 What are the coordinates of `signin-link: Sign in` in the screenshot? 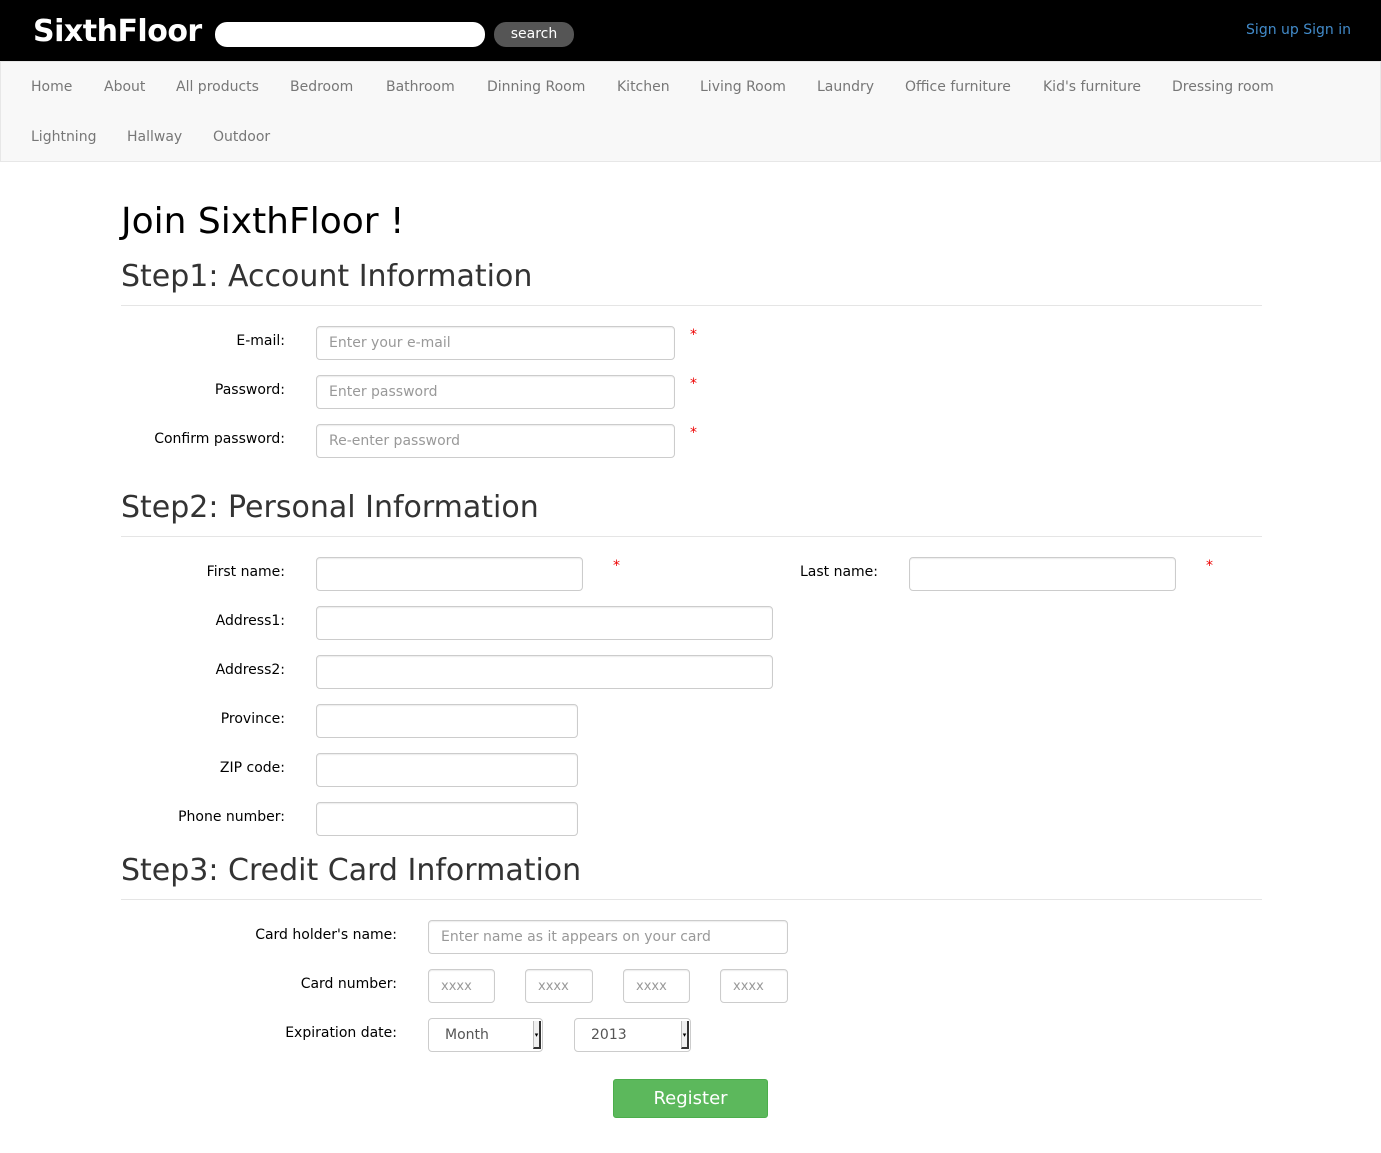 It's located at (1327, 30).